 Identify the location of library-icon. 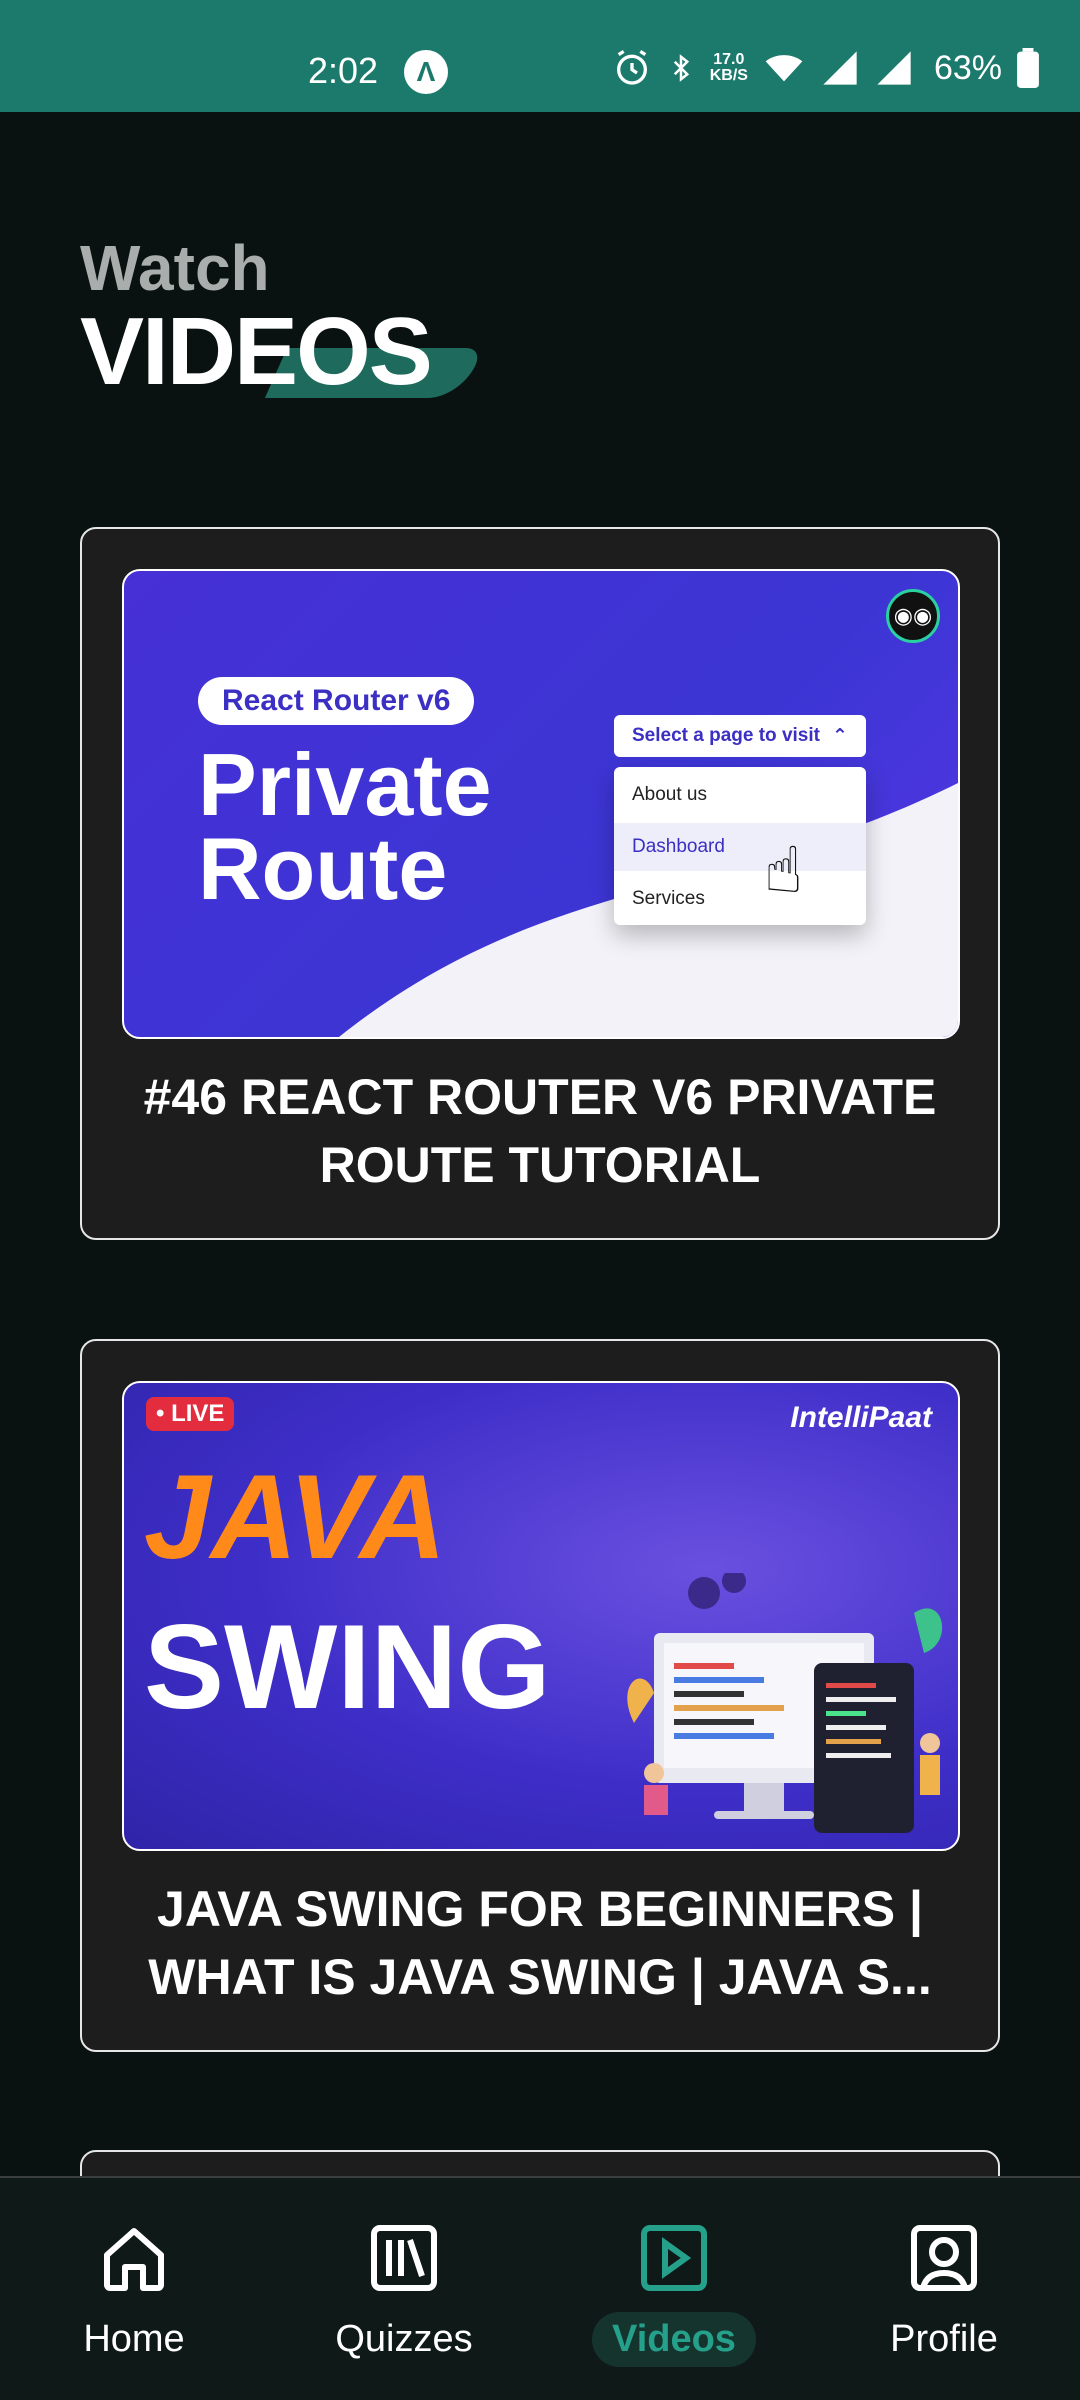
(404, 2258).